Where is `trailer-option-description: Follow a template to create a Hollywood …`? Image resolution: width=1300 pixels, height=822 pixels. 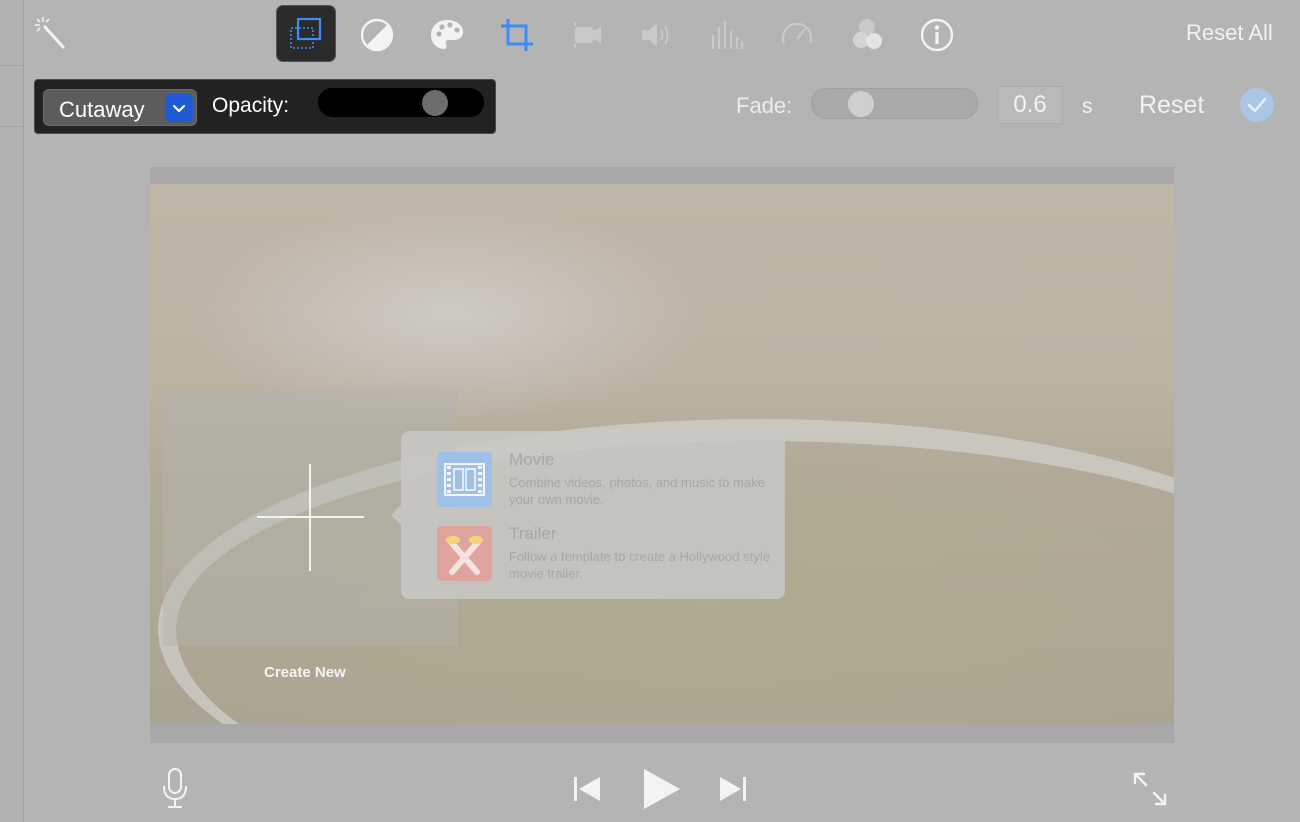 trailer-option-description: Follow a template to create a Hollywood … is located at coordinates (639, 565).